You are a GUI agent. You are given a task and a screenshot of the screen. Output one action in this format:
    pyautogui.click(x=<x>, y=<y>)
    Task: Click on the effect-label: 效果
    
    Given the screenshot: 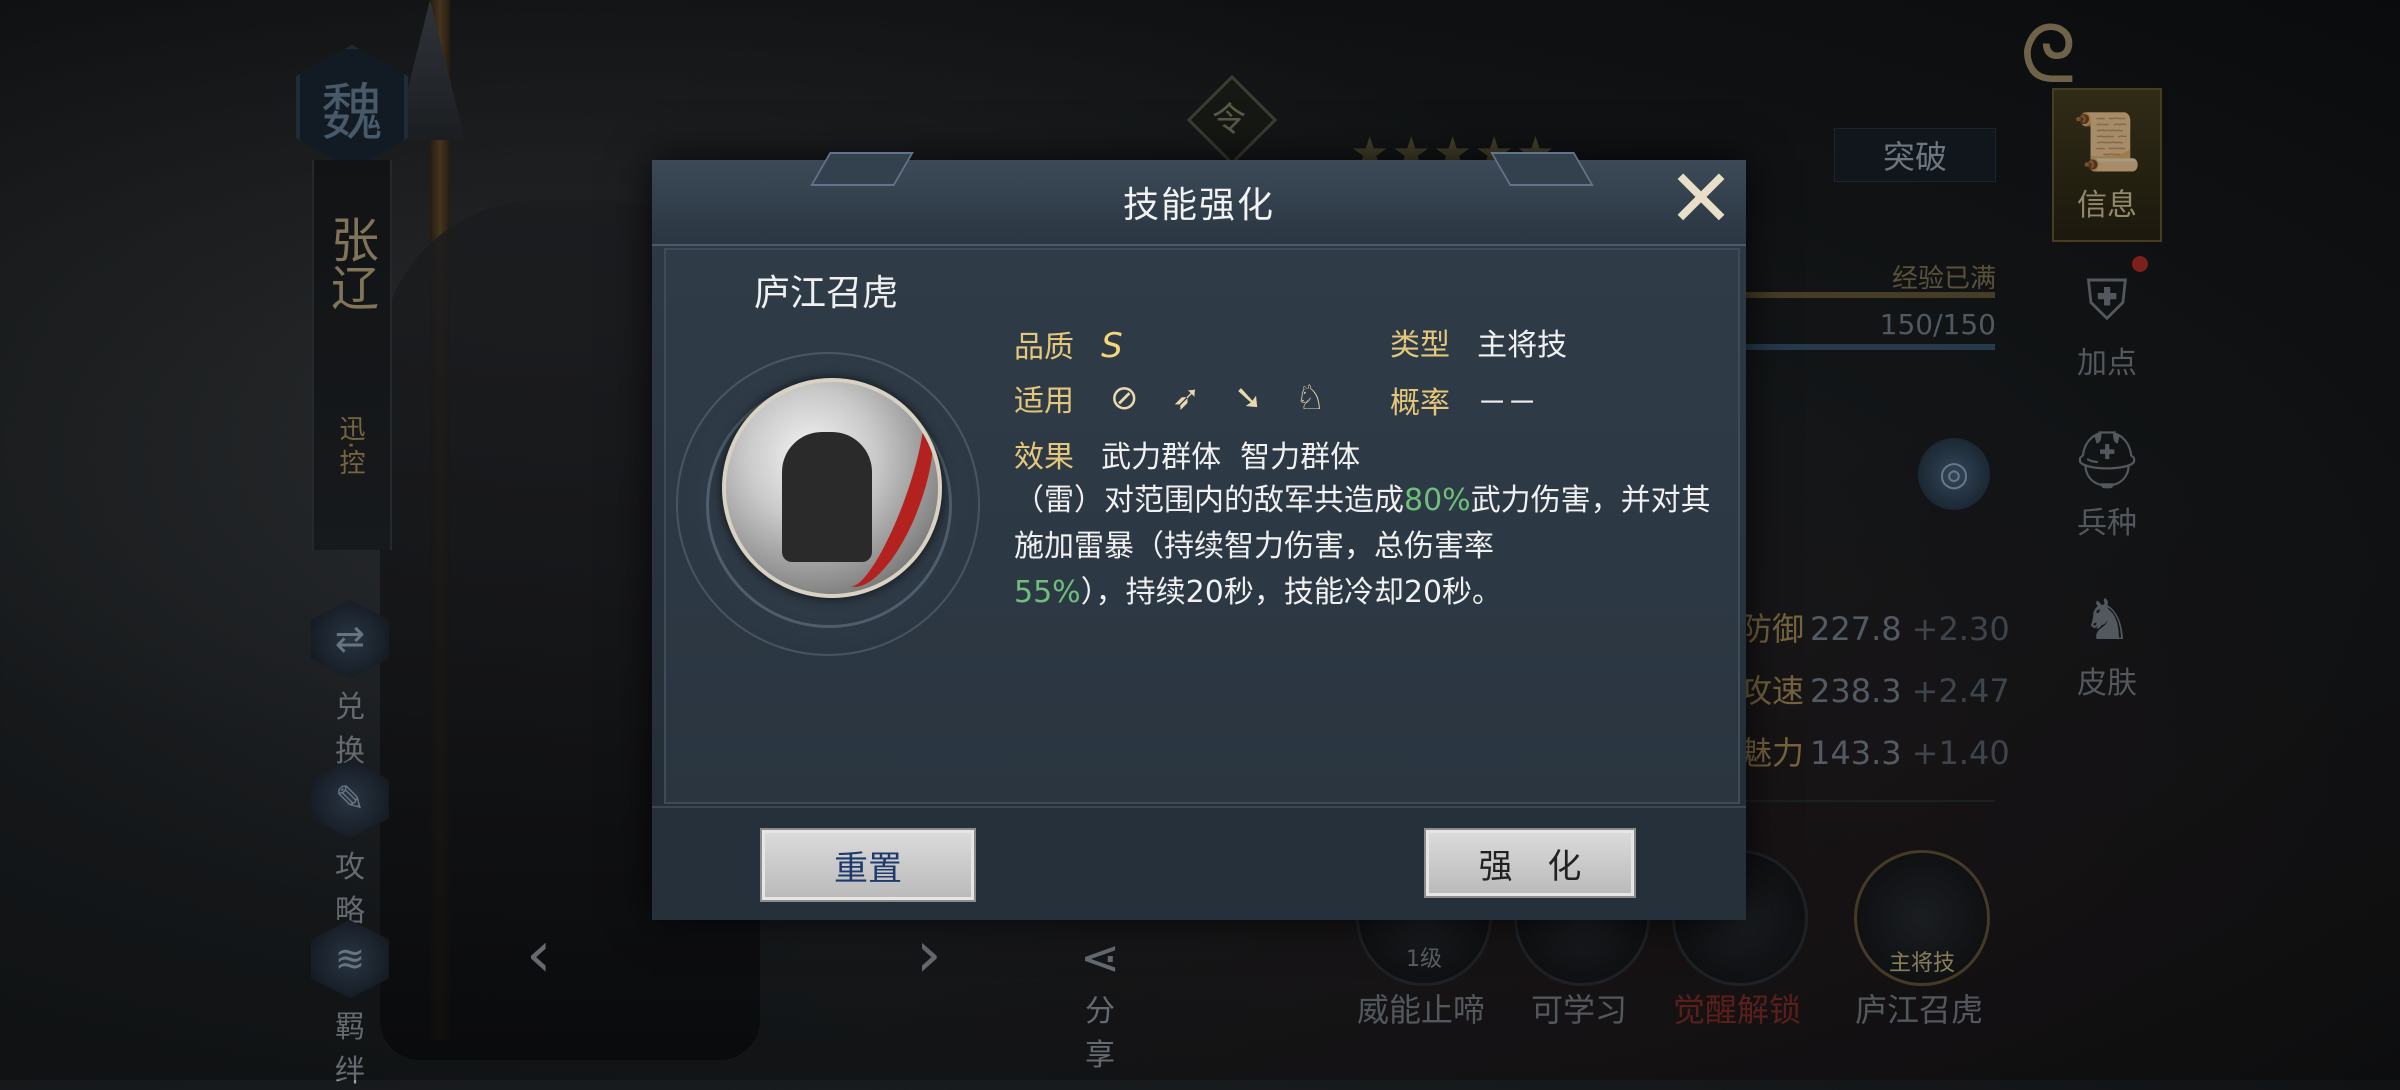 What is the action you would take?
    pyautogui.click(x=1044, y=457)
    